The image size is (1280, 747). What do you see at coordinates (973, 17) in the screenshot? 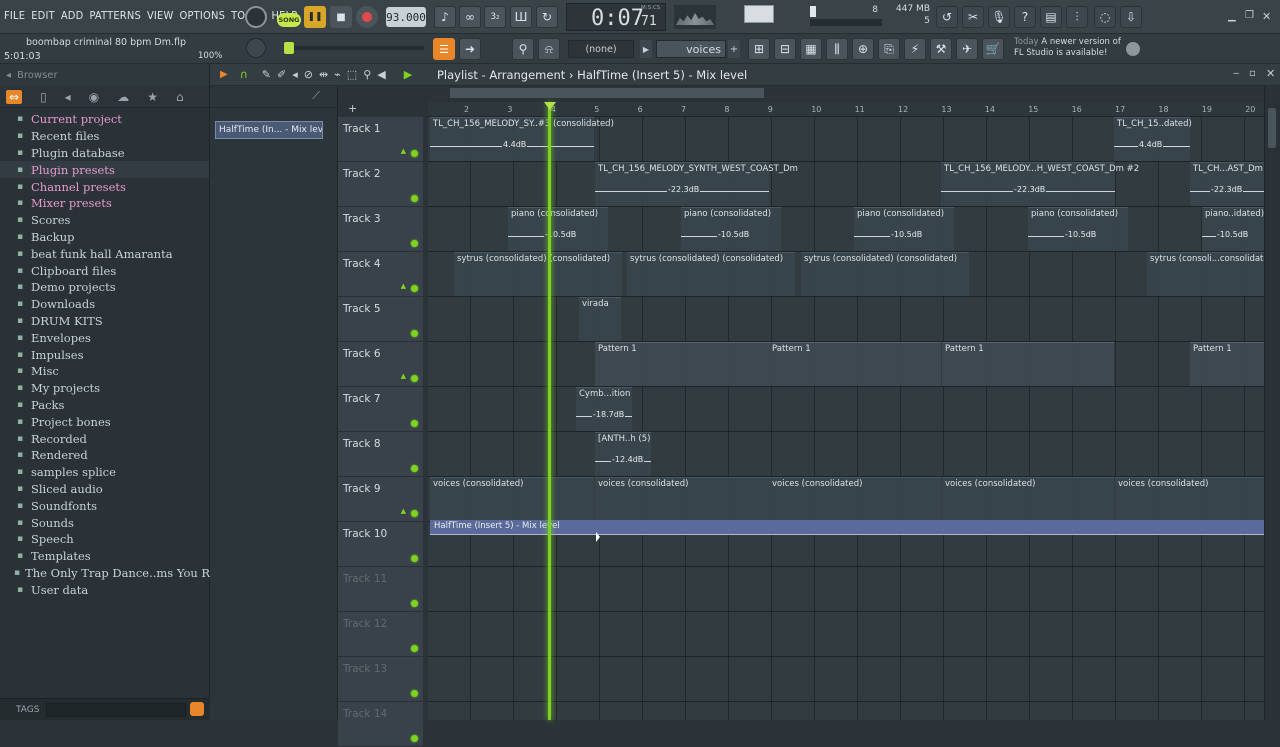
I see `cut-button: ✂` at bounding box center [973, 17].